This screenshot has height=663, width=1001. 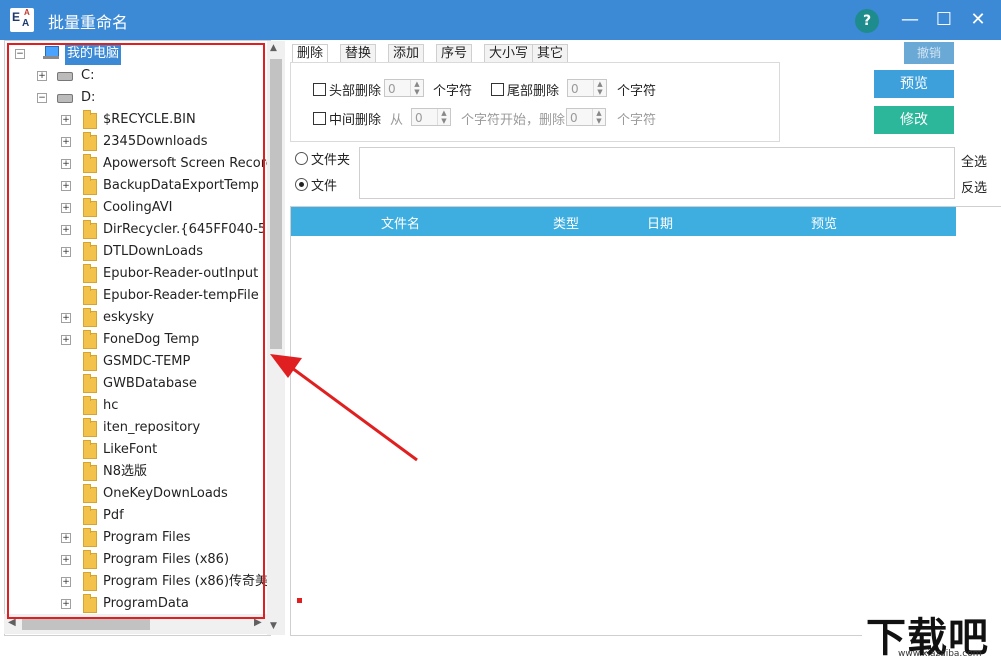 I want to click on select-all-link: 全选, so click(x=974, y=160).